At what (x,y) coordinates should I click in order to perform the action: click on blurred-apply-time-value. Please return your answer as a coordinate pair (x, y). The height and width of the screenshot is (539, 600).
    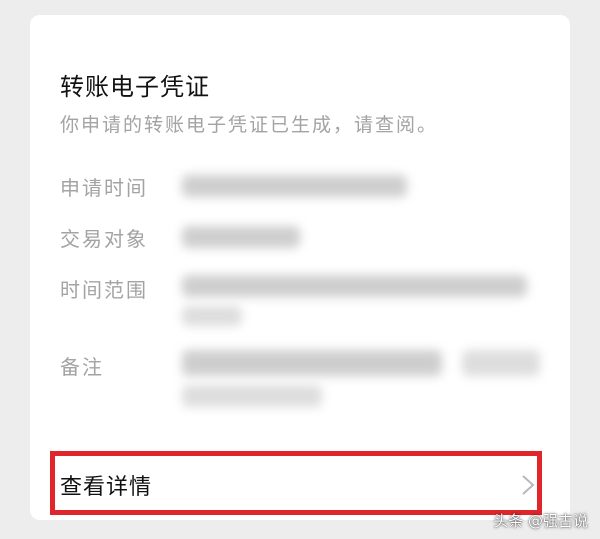
    Looking at the image, I should click on (294, 186).